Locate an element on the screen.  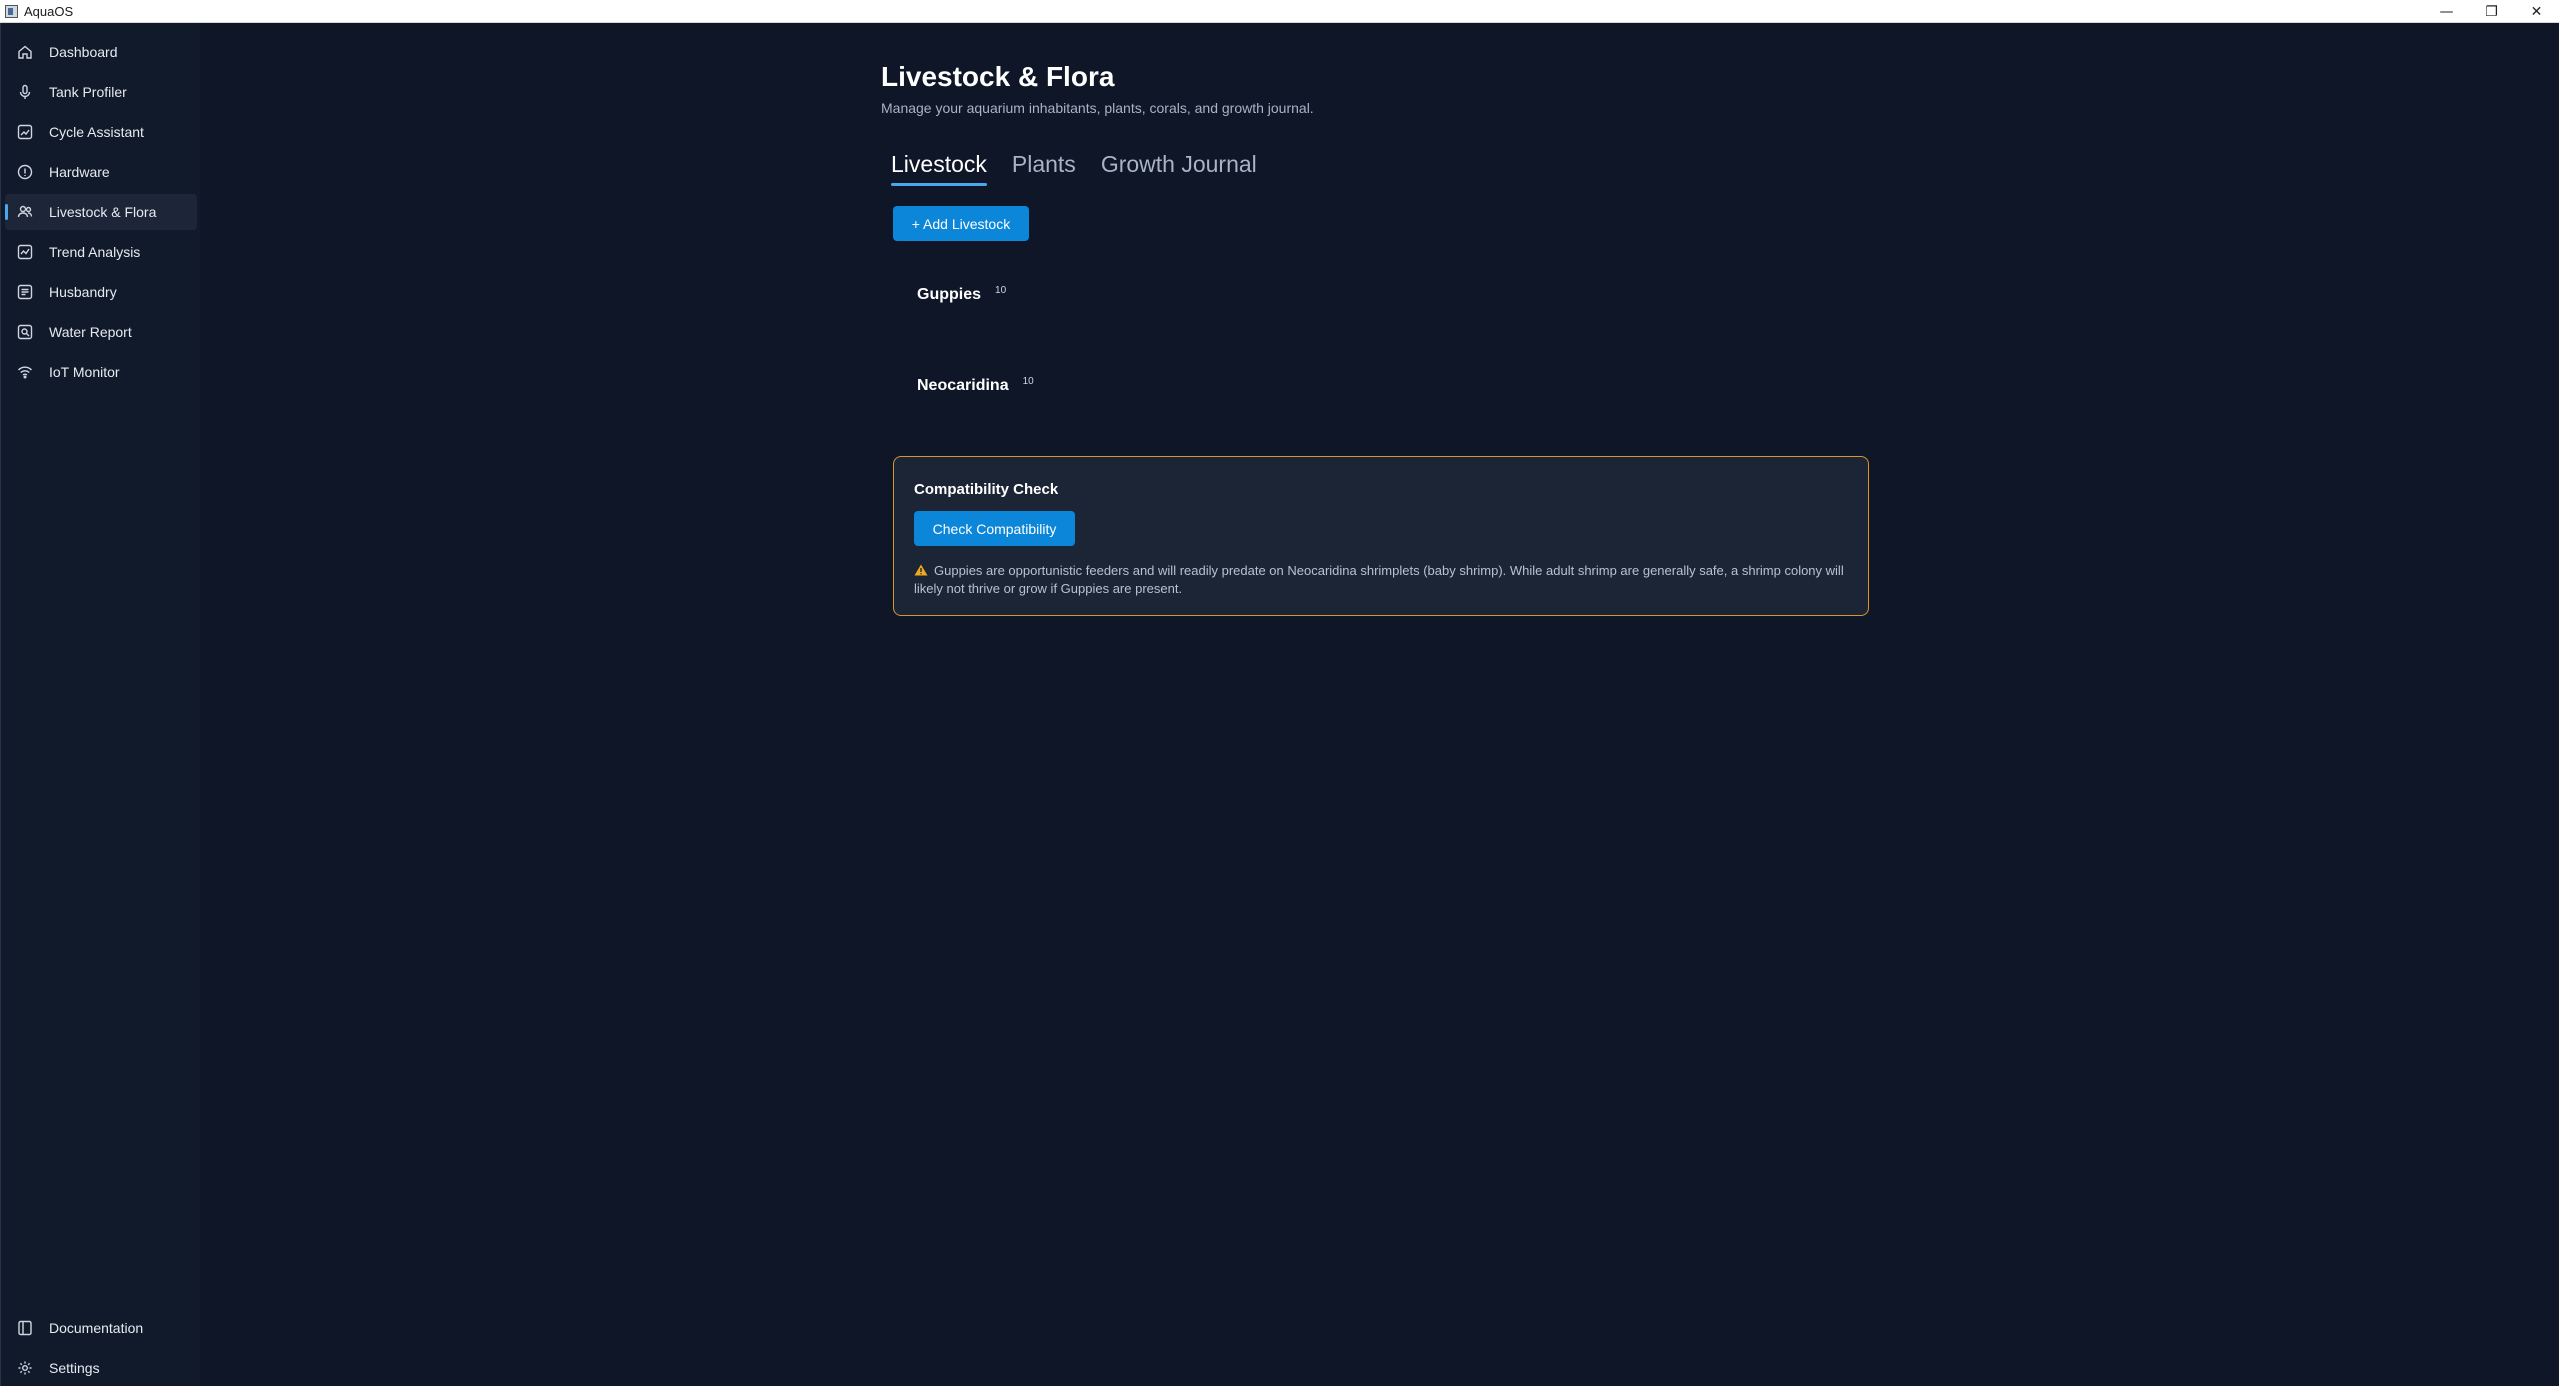
chart-box-icon is located at coordinates (25, 132).